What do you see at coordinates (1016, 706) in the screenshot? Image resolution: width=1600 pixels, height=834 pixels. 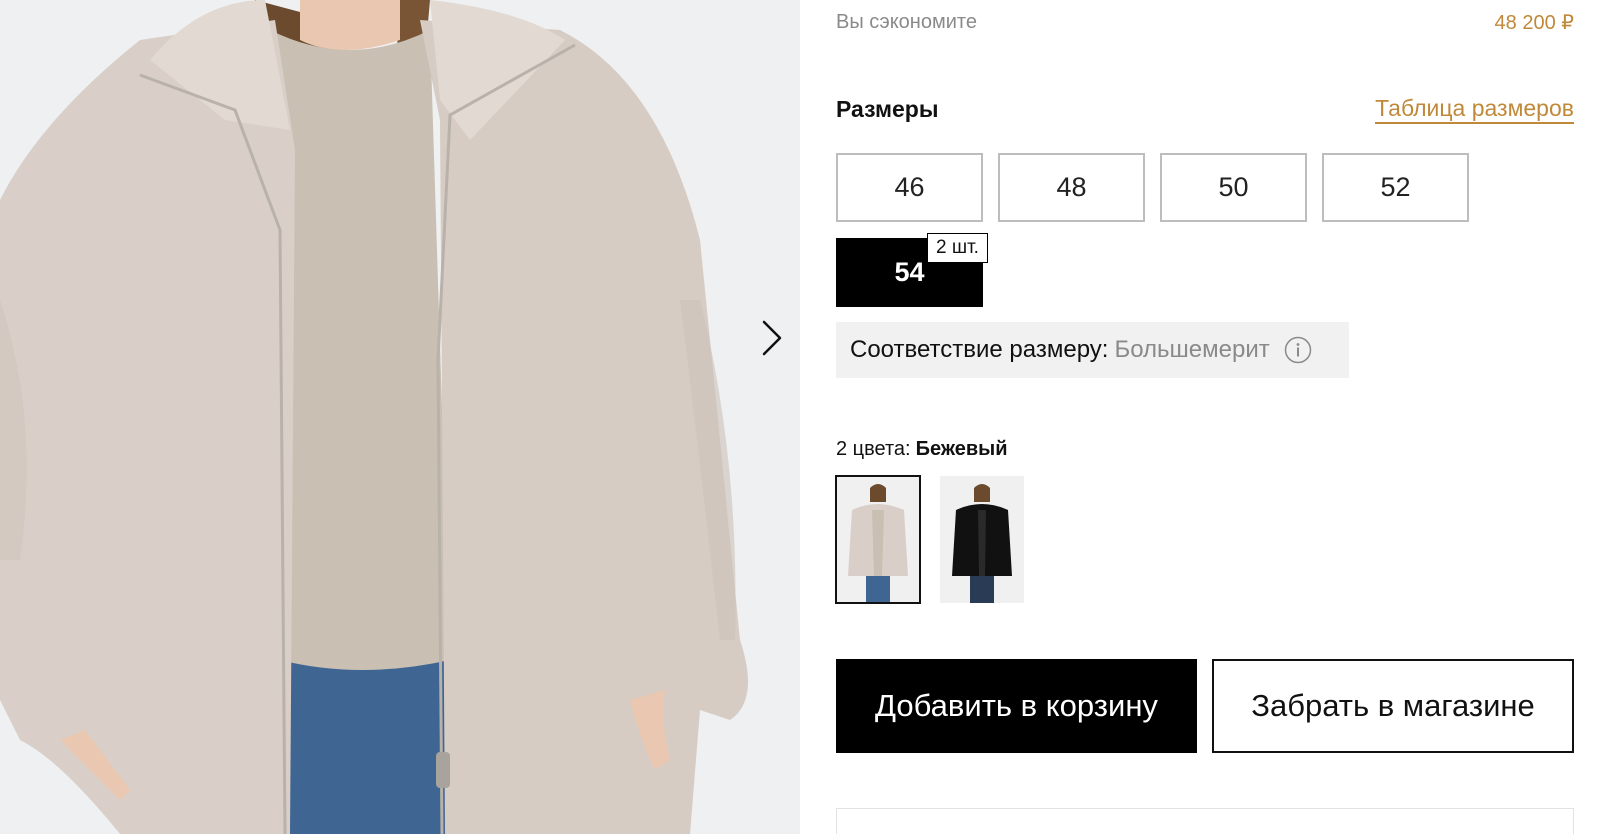 I see `add-to-cart-button: Добавить в корзину` at bounding box center [1016, 706].